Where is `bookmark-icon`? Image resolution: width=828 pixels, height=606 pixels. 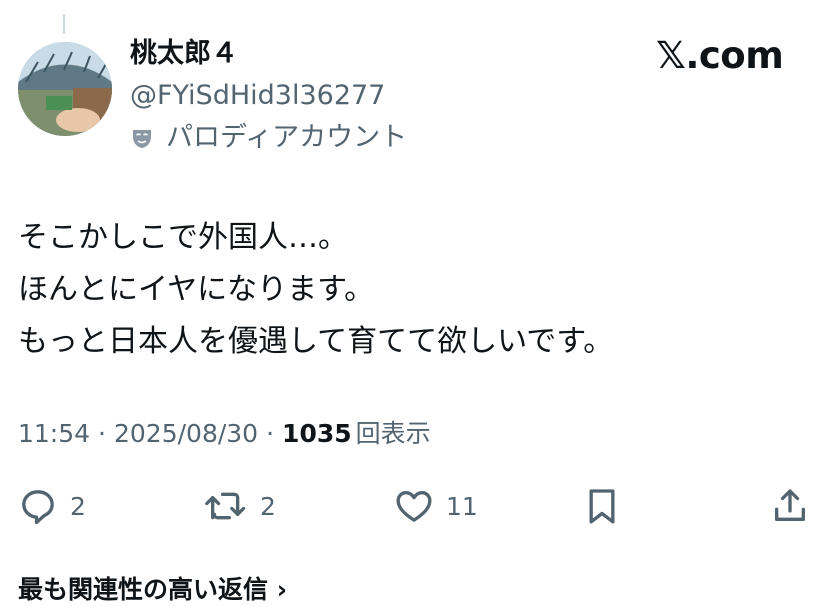 bookmark-icon is located at coordinates (602, 506).